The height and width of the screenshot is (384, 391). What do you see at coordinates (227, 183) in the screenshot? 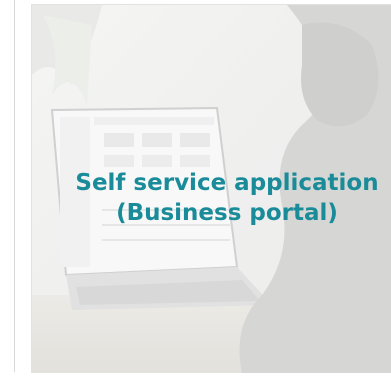
I see `card-title-line1: Self service application` at bounding box center [227, 183].